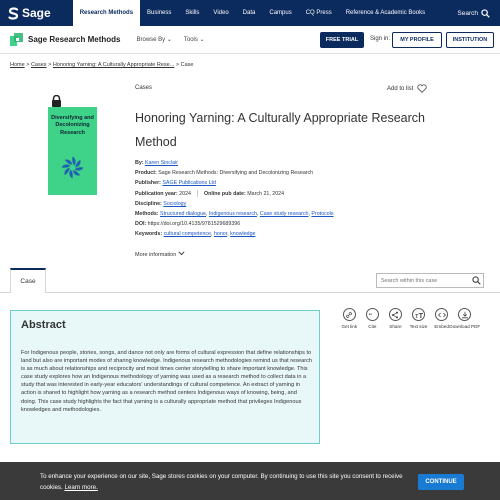  What do you see at coordinates (194, 224) in the screenshot?
I see `doi-value: https://doi.org/10.4135/9781529689396` at bounding box center [194, 224].